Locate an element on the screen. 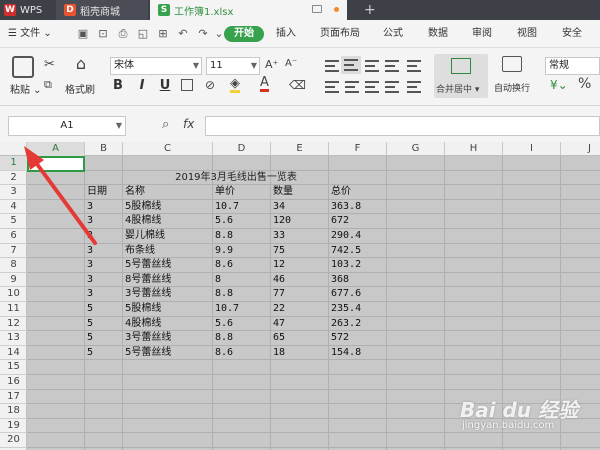  insert-function-button: fx is located at coordinates (188, 124).